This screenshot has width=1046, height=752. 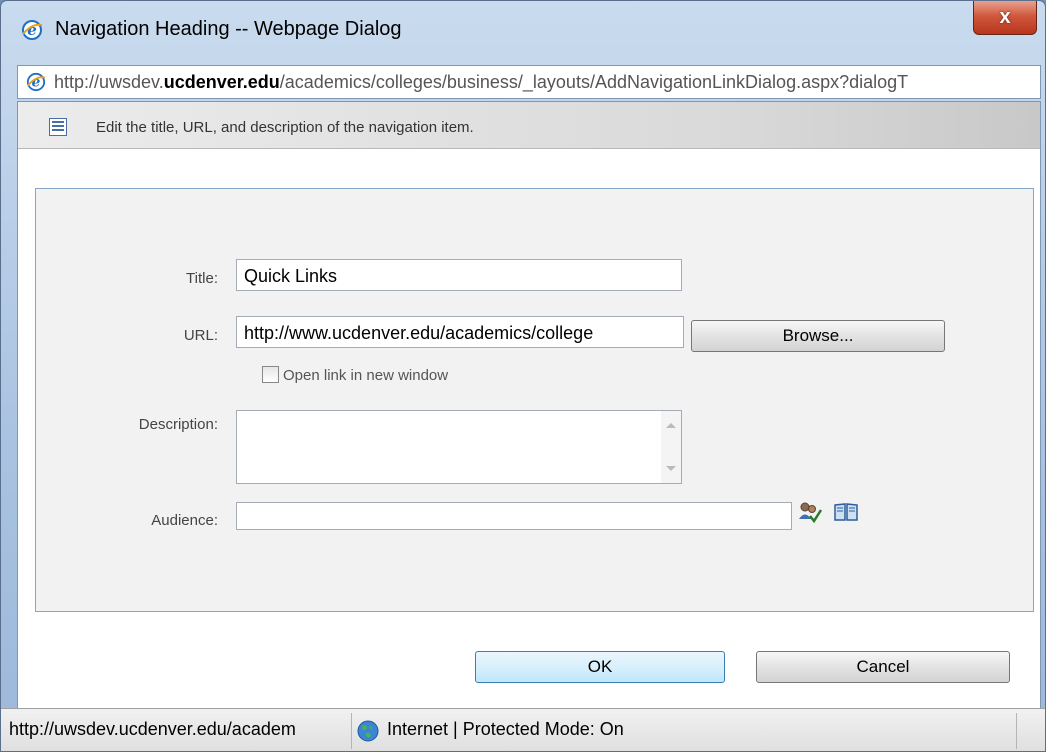 What do you see at coordinates (514, 516) in the screenshot?
I see `audience-input` at bounding box center [514, 516].